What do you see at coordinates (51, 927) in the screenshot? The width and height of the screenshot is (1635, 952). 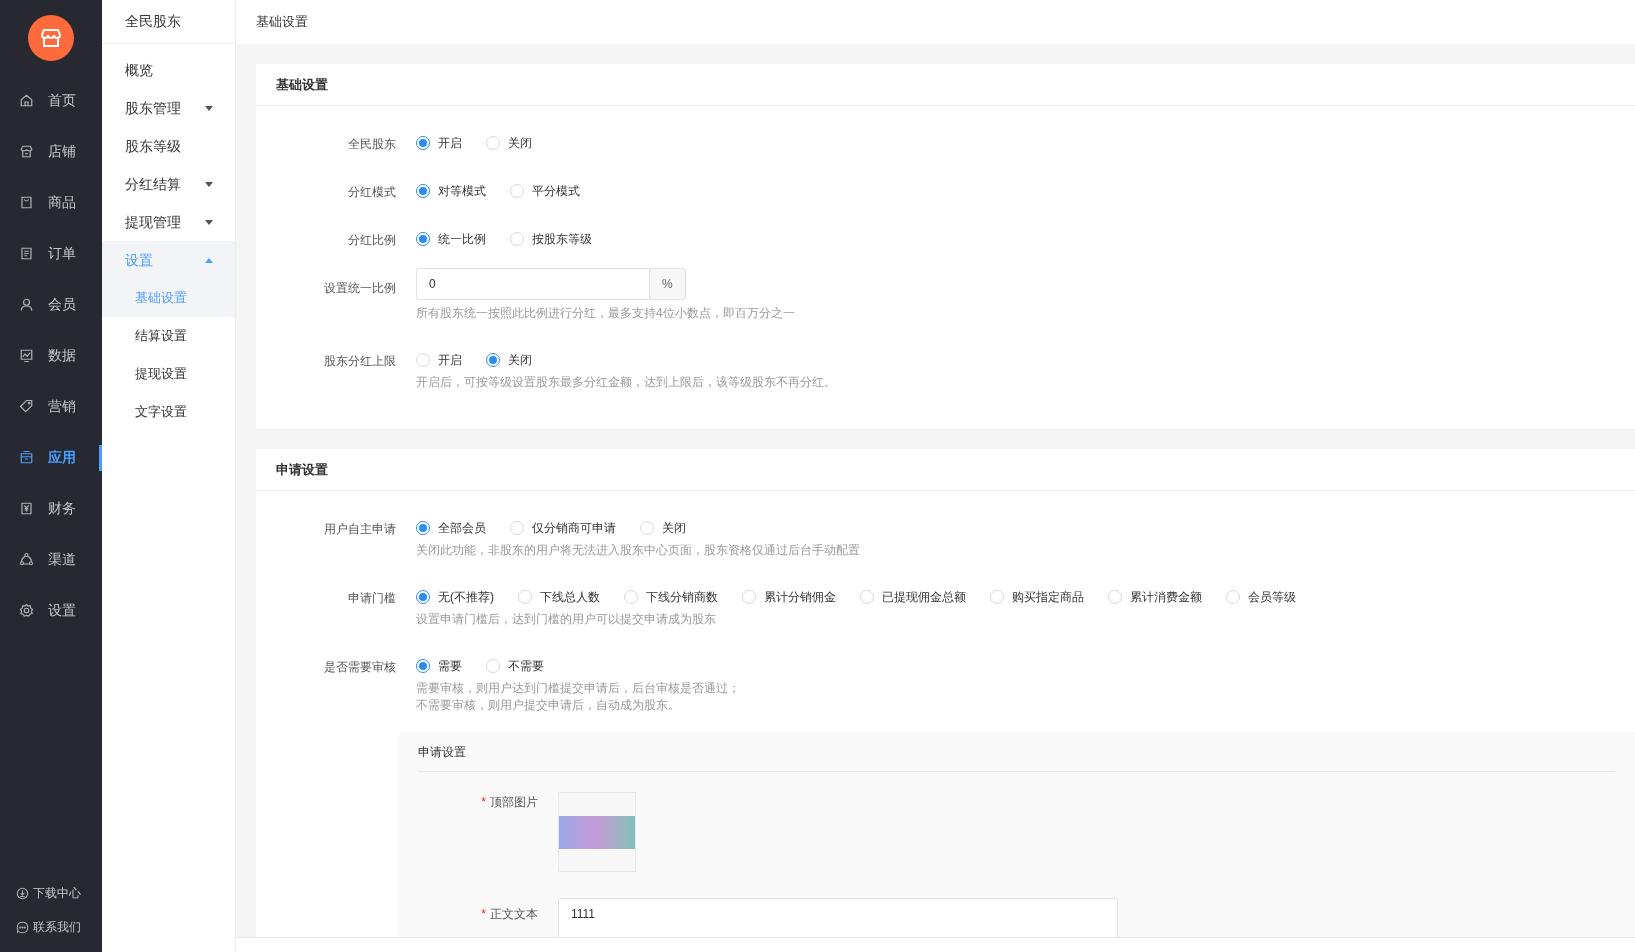 I see `footer-link: 联系我们` at bounding box center [51, 927].